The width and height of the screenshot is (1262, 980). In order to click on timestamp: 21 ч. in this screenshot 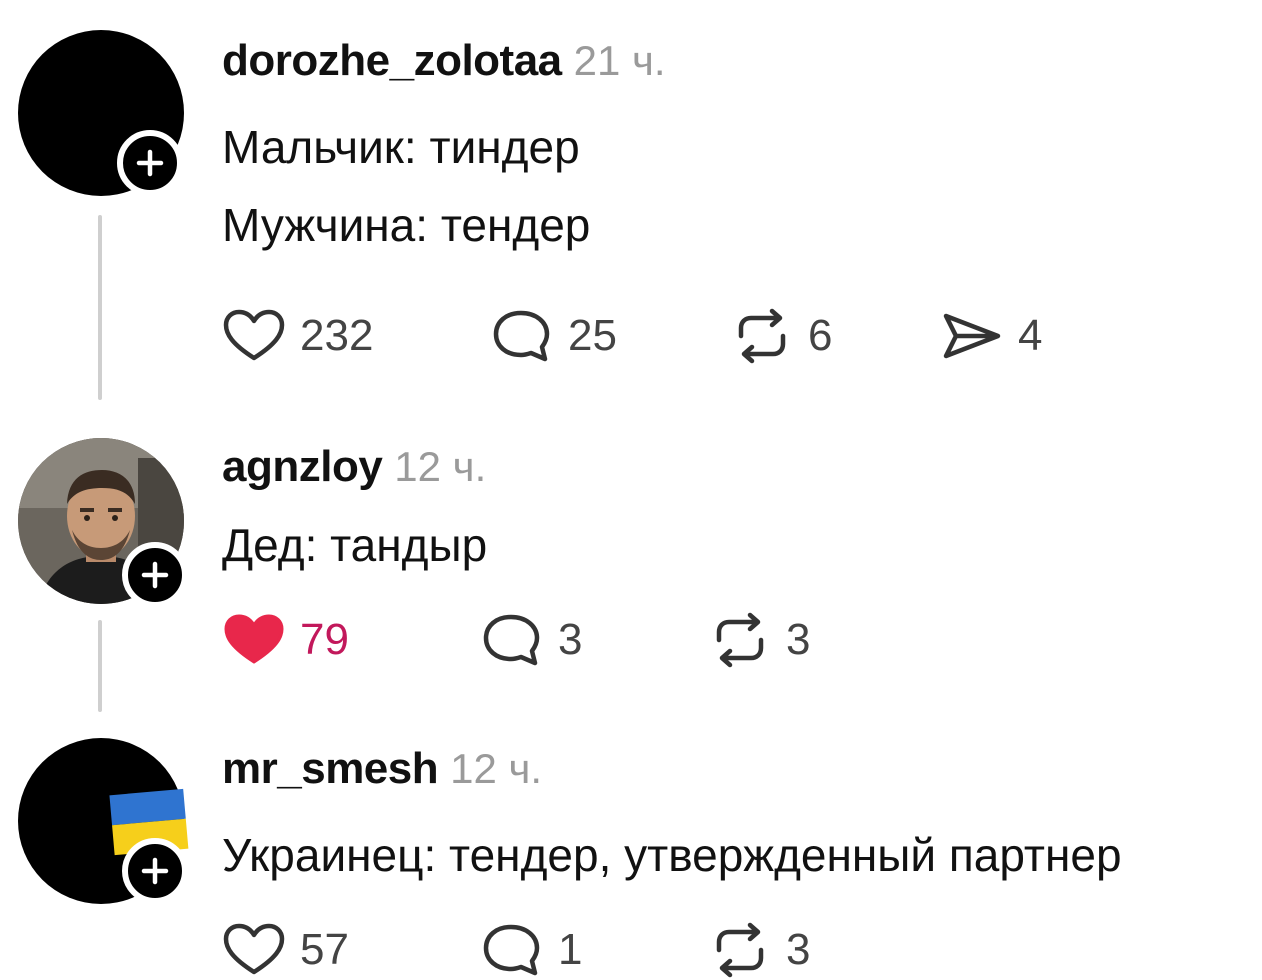, I will do `click(619, 60)`.